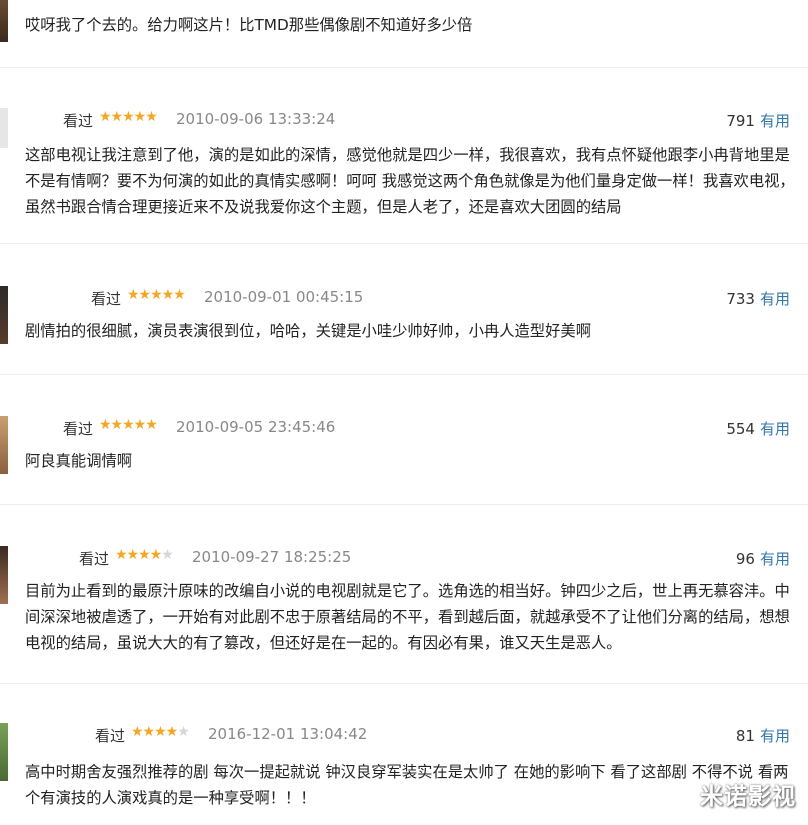 The height and width of the screenshot is (825, 808). I want to click on avatar, so click(4, 21).